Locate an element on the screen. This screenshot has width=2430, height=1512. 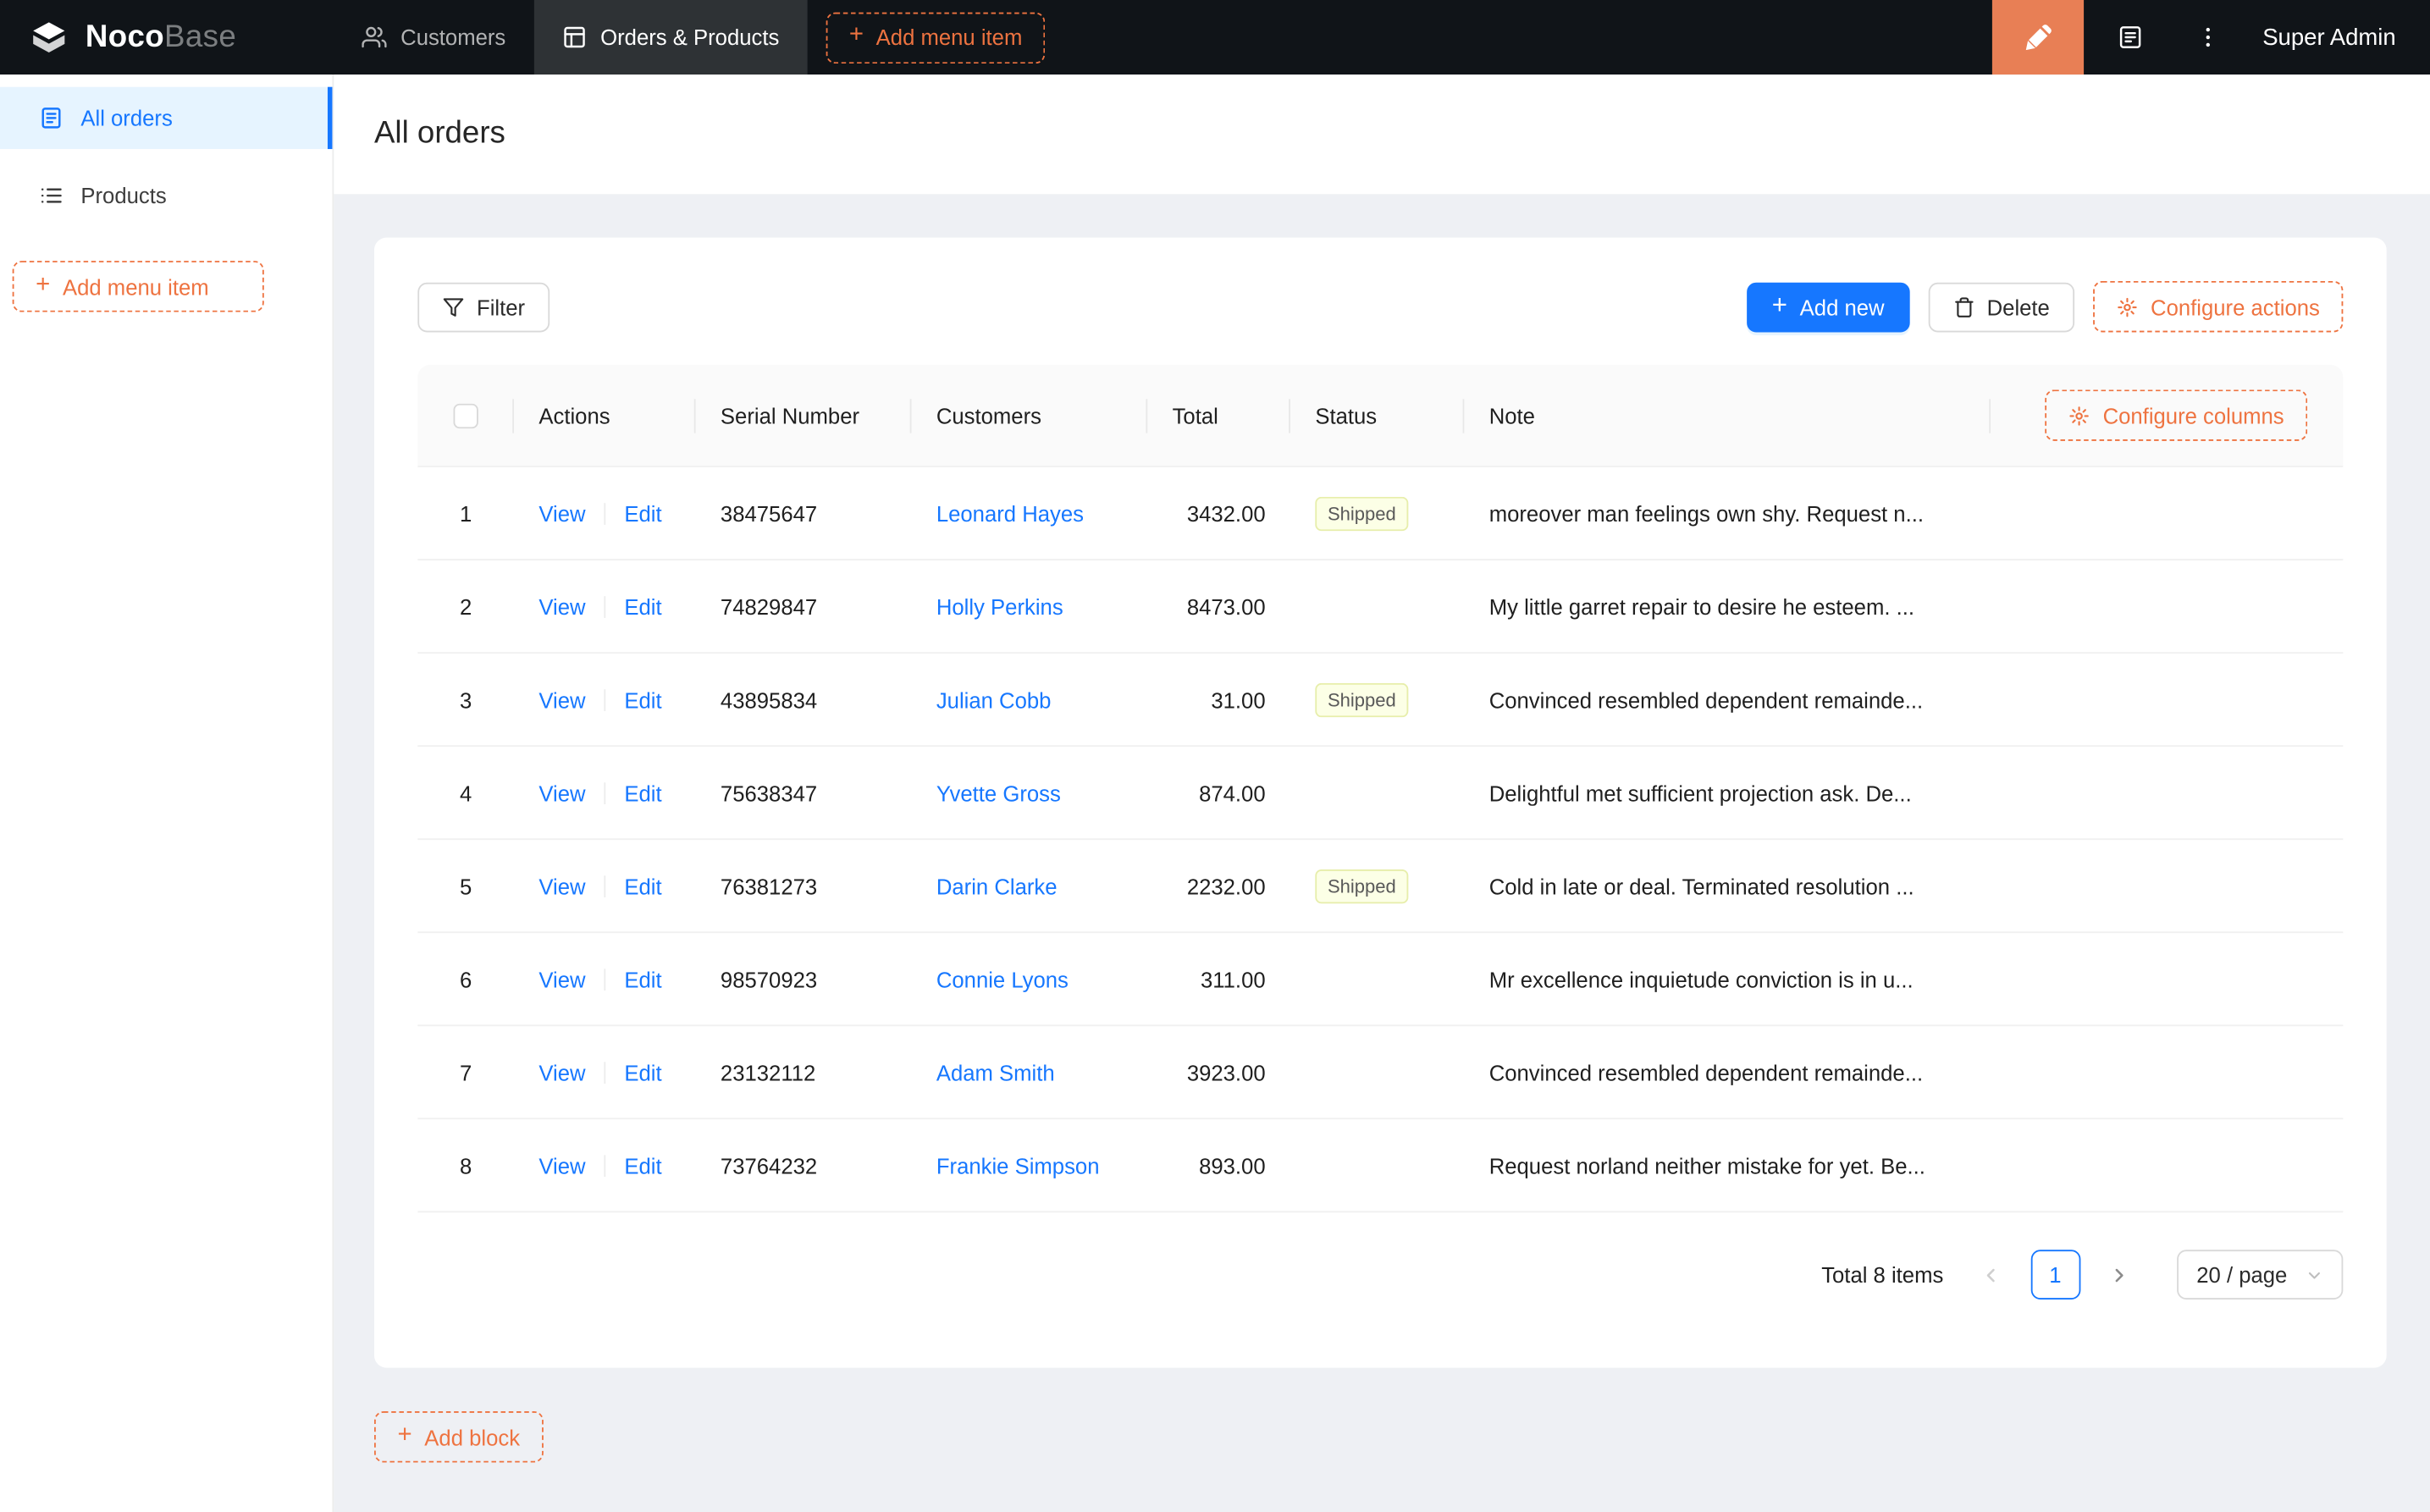
column-header-status: Status is located at coordinates (1377, 415).